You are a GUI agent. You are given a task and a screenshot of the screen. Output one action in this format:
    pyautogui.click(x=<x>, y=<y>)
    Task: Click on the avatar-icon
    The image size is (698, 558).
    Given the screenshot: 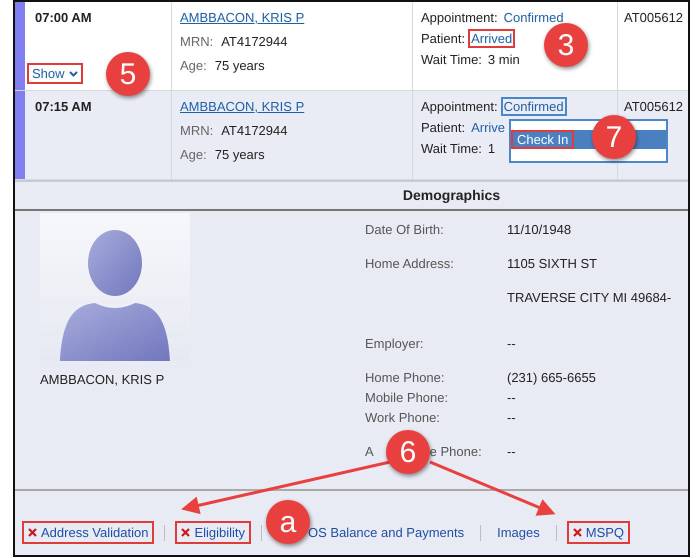 What is the action you would take?
    pyautogui.click(x=115, y=287)
    